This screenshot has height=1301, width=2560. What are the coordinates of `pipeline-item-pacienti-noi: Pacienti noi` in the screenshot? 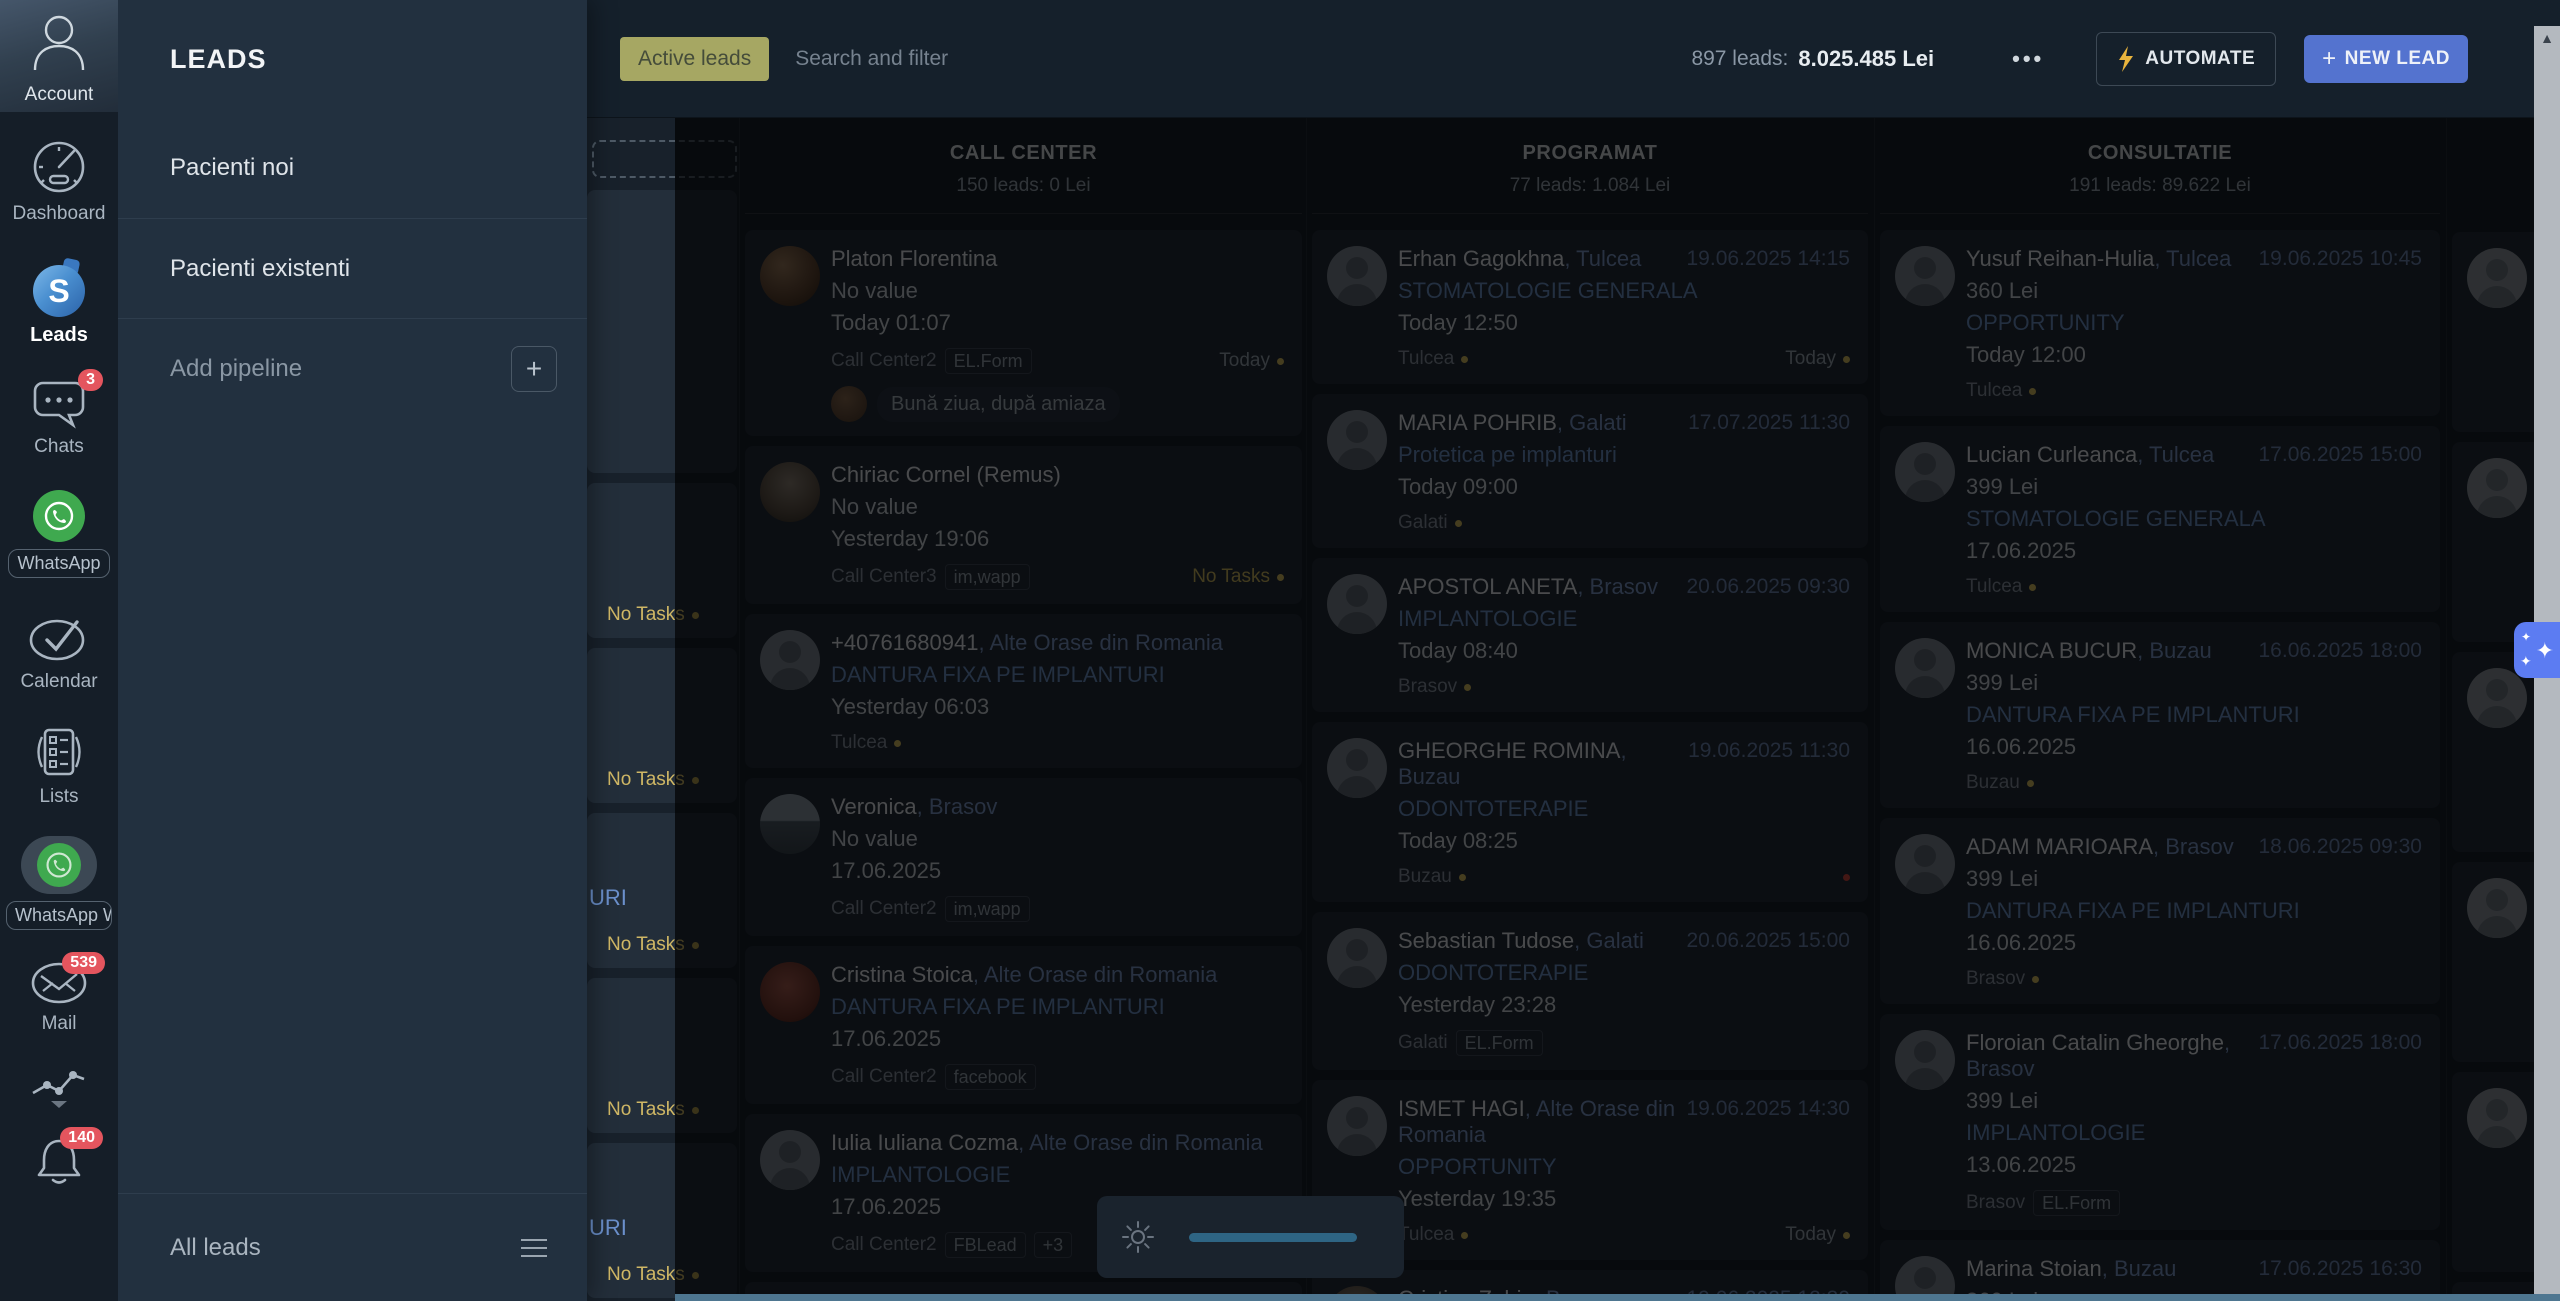 It's located at (352, 168).